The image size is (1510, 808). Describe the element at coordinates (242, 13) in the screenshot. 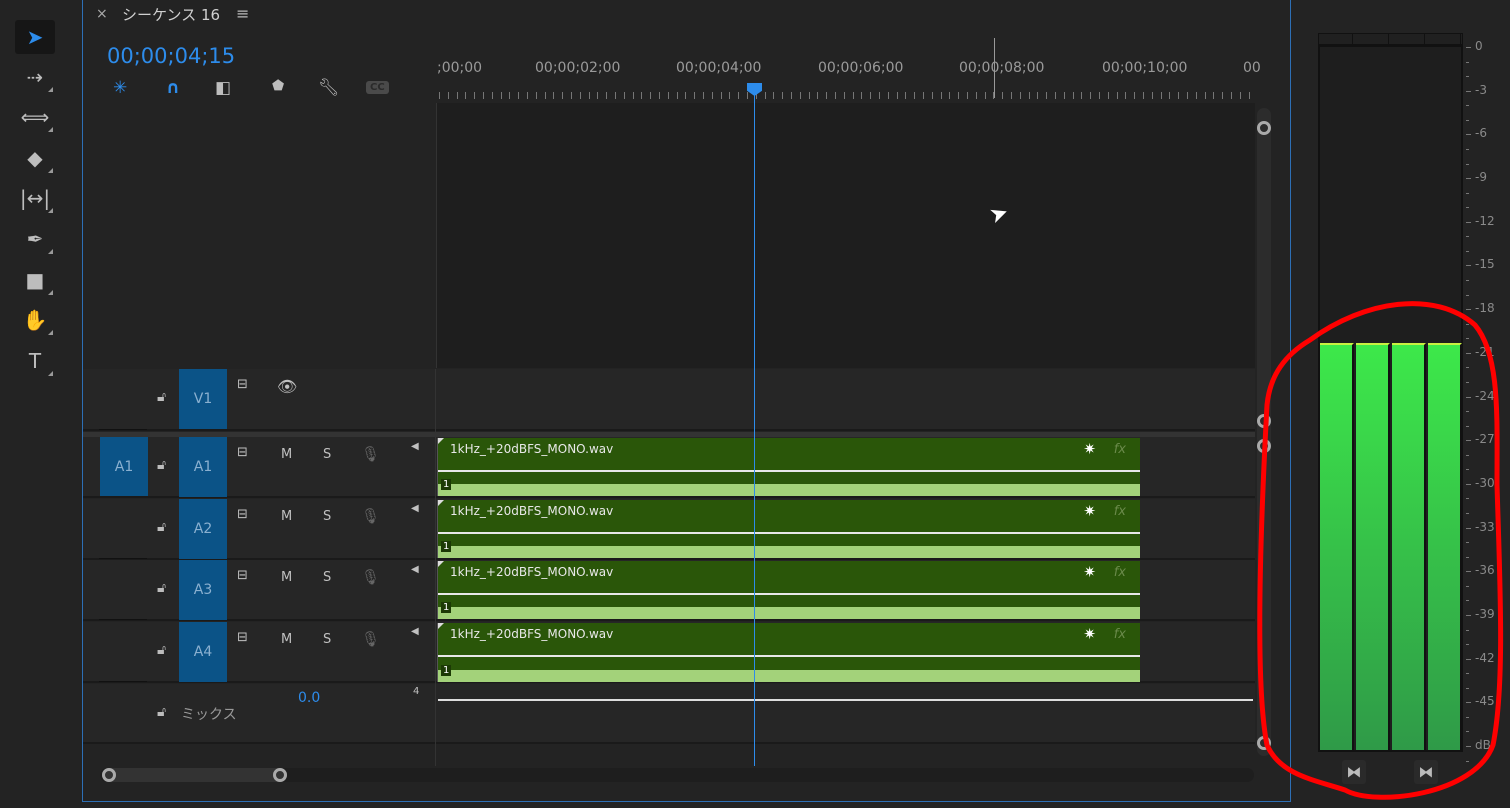

I see `panel-menu-icon: ≡` at that location.